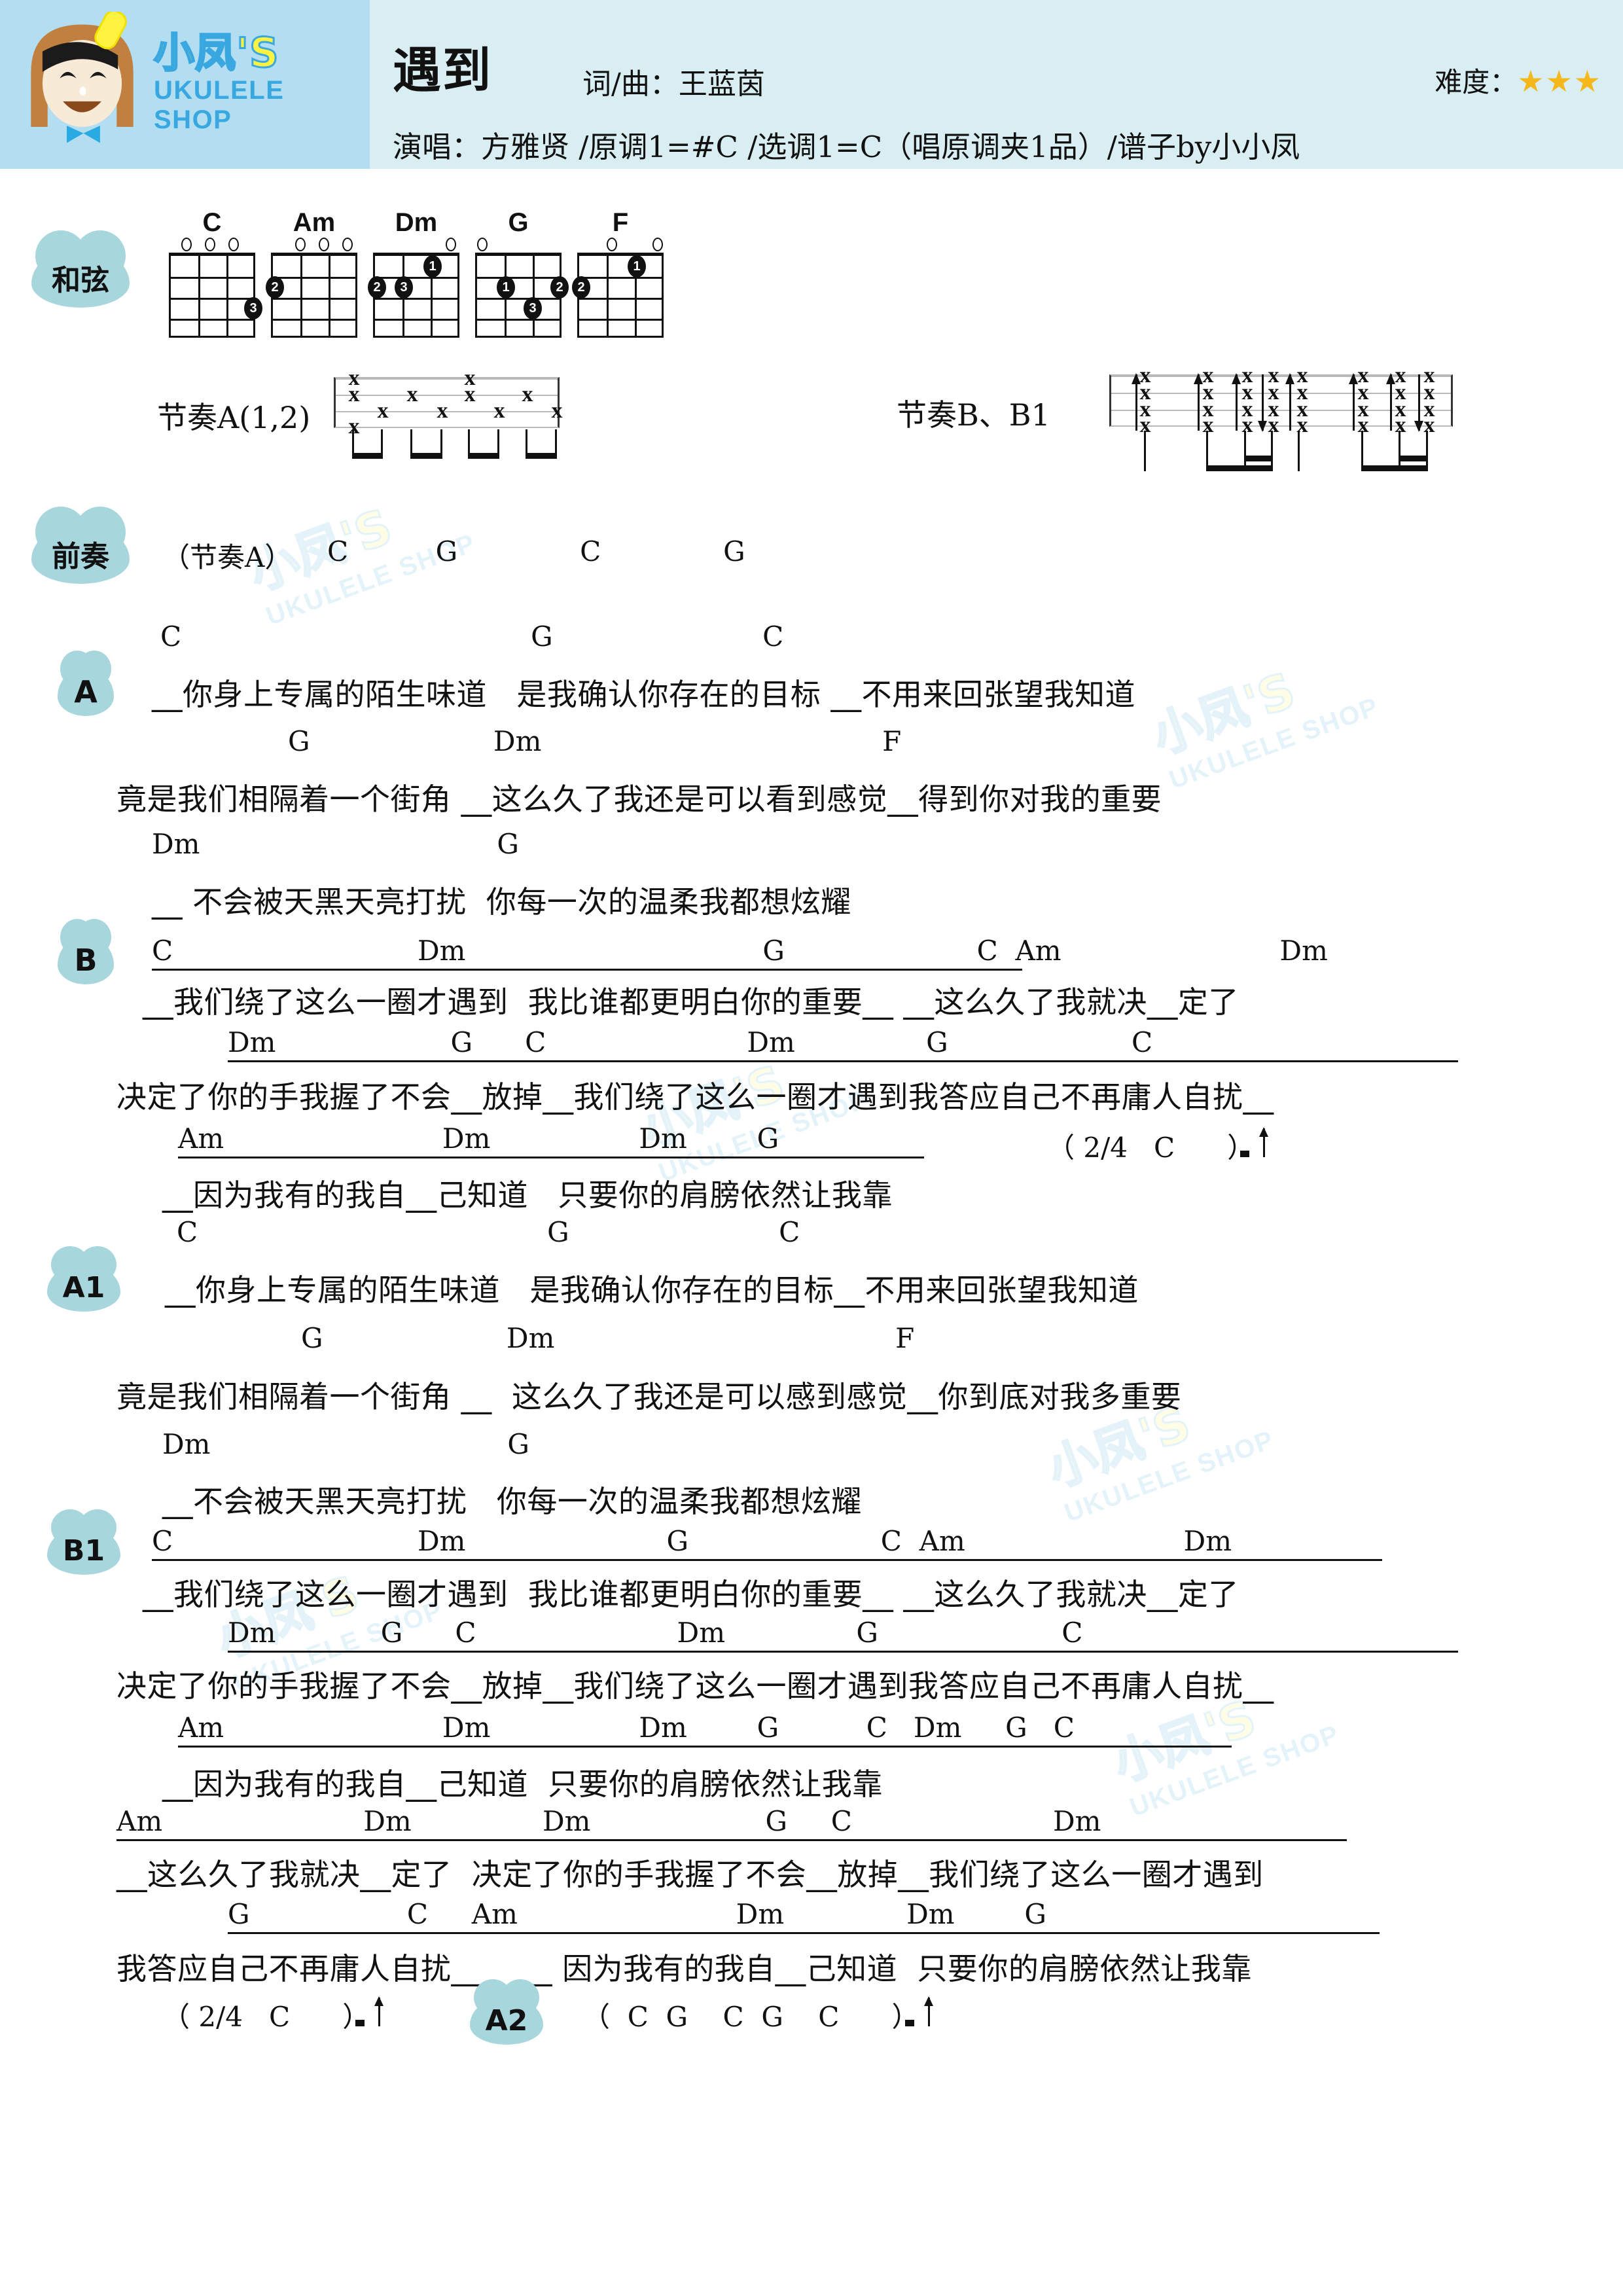 This screenshot has width=1623, height=2296. I want to click on rhythm-b-tab: xxxx xxxx xxxx xxxx xxxx xxxx xxxx xxxx, so click(1281, 401).